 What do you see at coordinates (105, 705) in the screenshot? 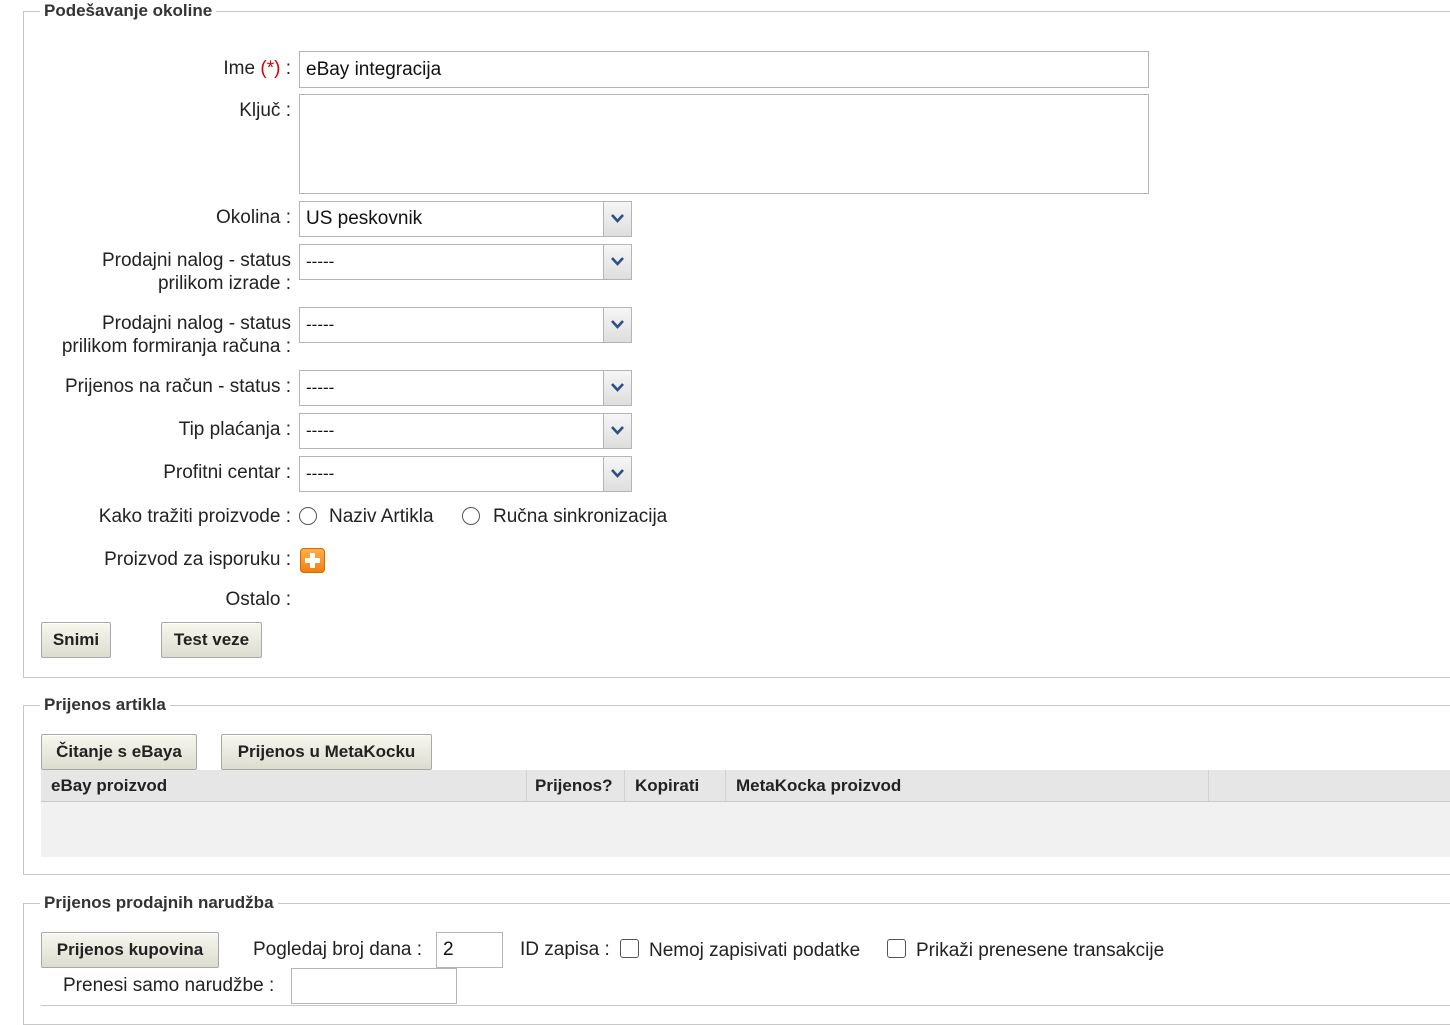
I see `item-transfer-legend: Prijenos artikla` at bounding box center [105, 705].